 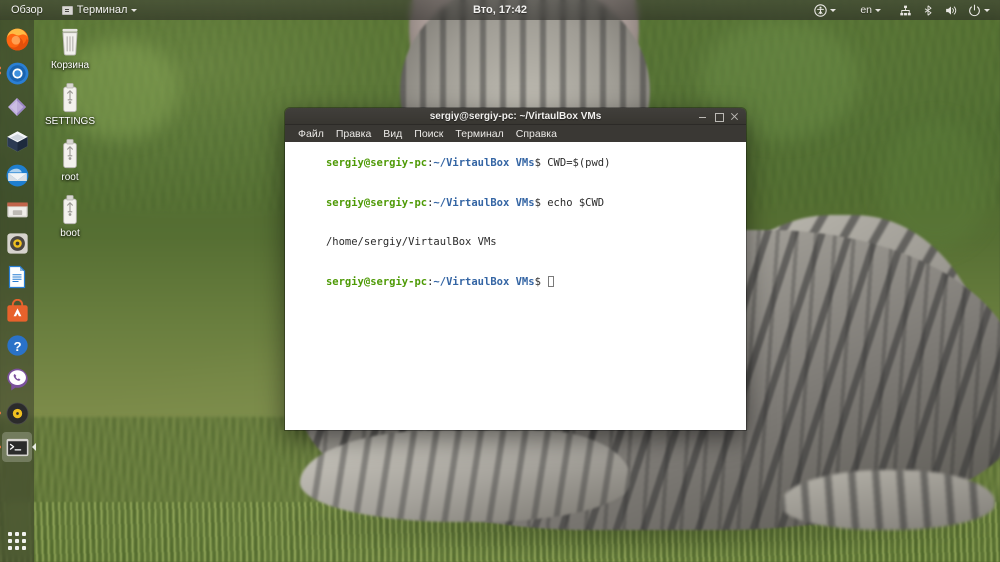 I want to click on launcher-item-ubuntu-software, so click(x=17, y=311).